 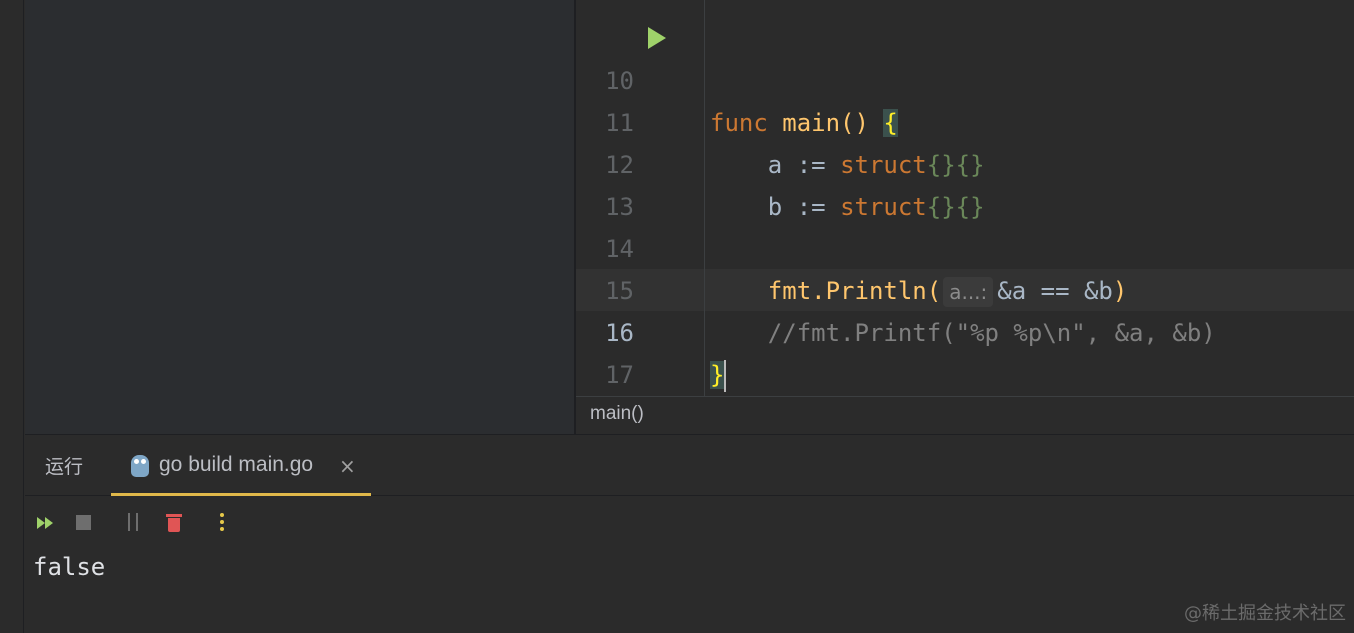 What do you see at coordinates (140, 466) in the screenshot?
I see `gopher-icon` at bounding box center [140, 466].